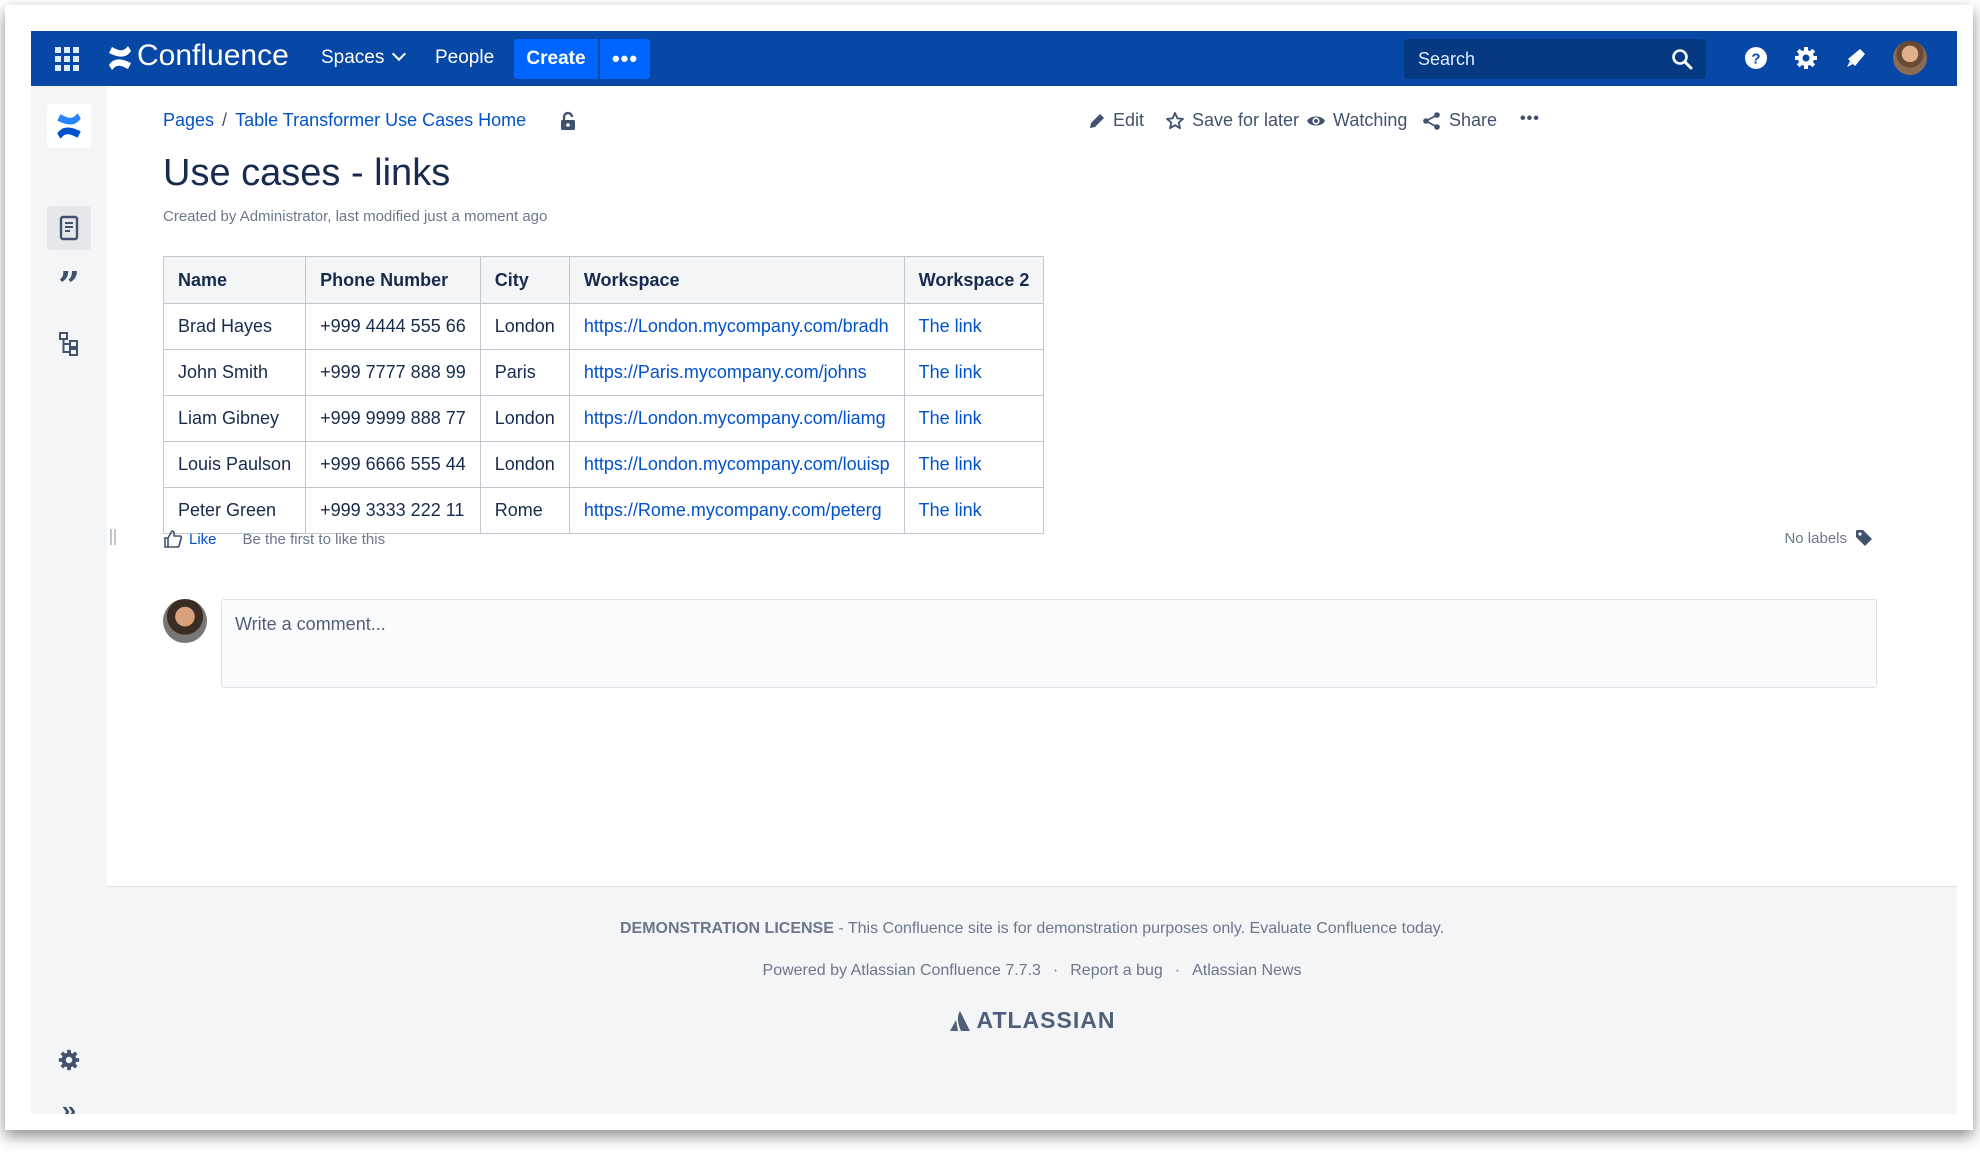  I want to click on cell-phone: +999 9999 888 77, so click(393, 418).